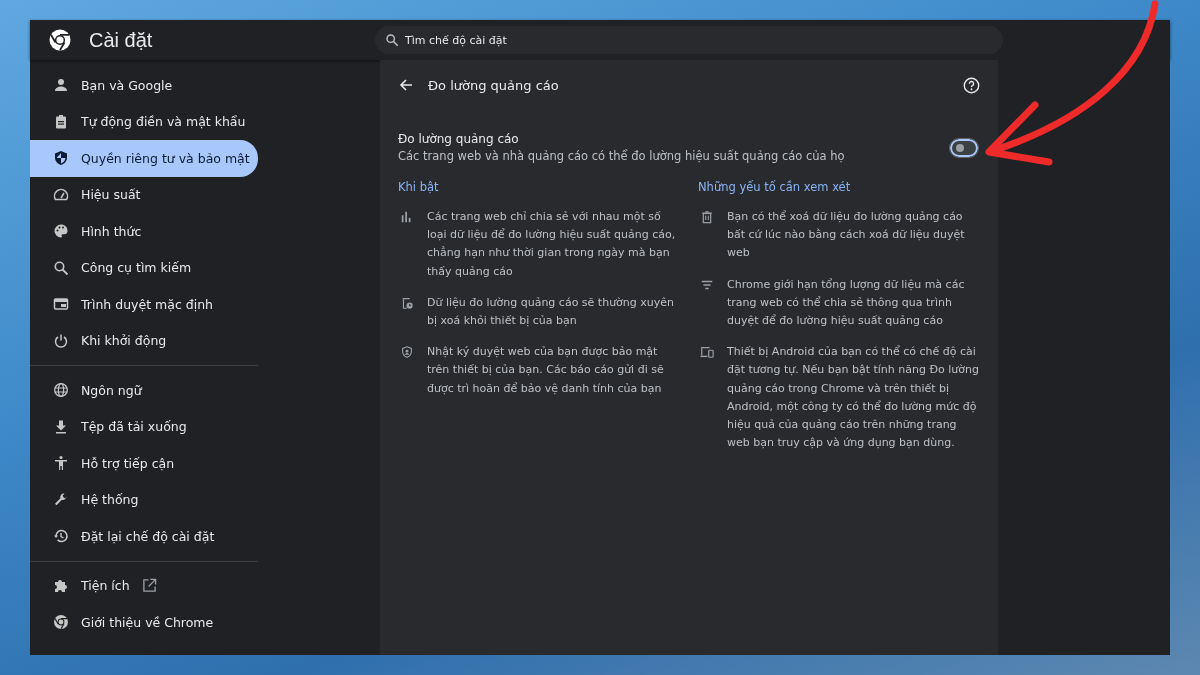  What do you see at coordinates (61, 158) in the screenshot?
I see `shield-icon` at bounding box center [61, 158].